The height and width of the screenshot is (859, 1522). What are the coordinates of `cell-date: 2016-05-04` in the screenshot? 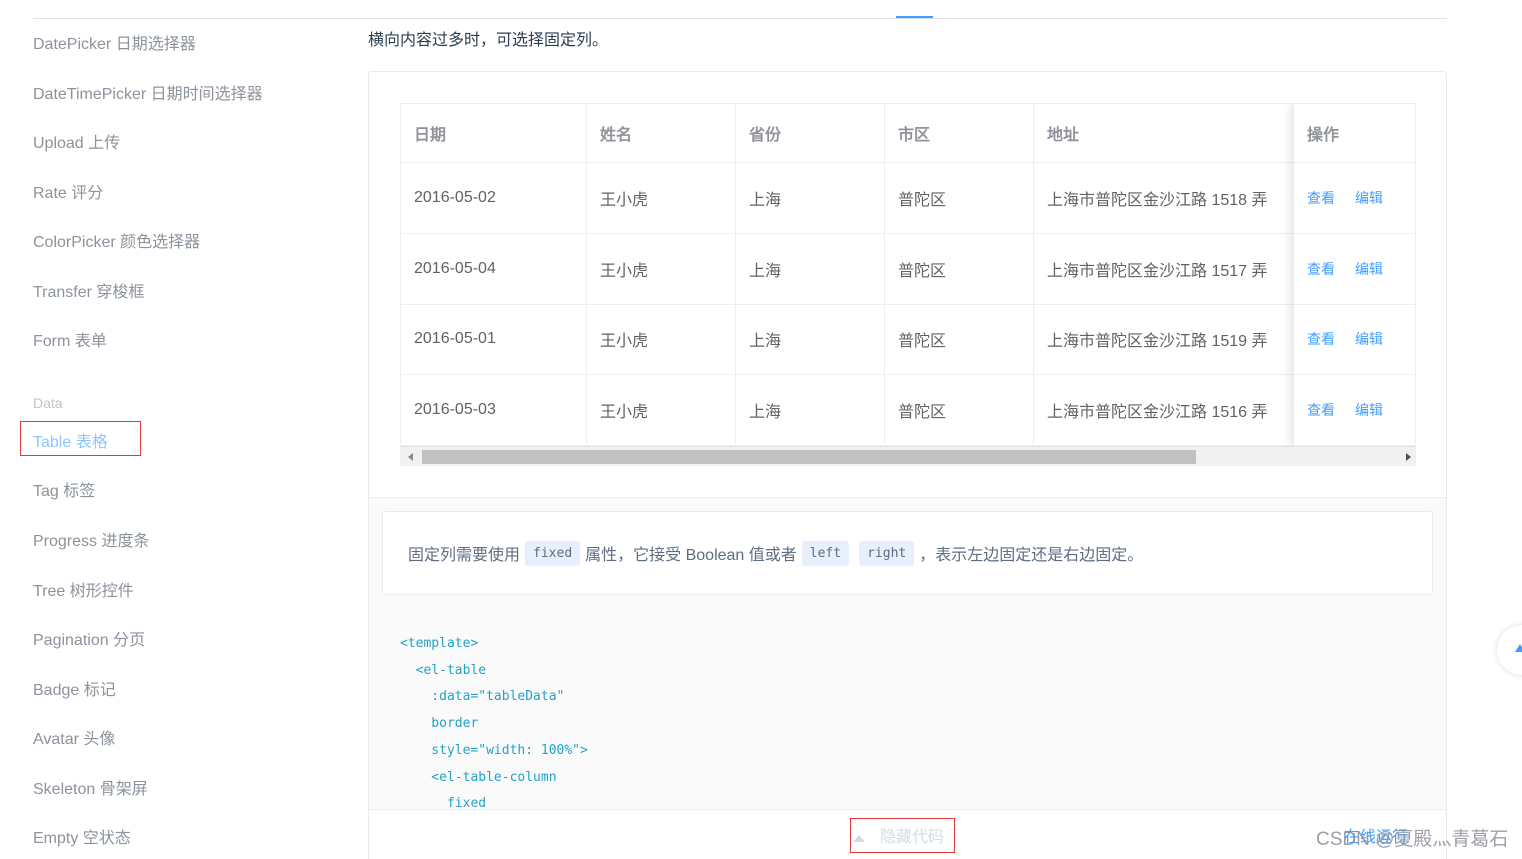 It's located at (493, 269).